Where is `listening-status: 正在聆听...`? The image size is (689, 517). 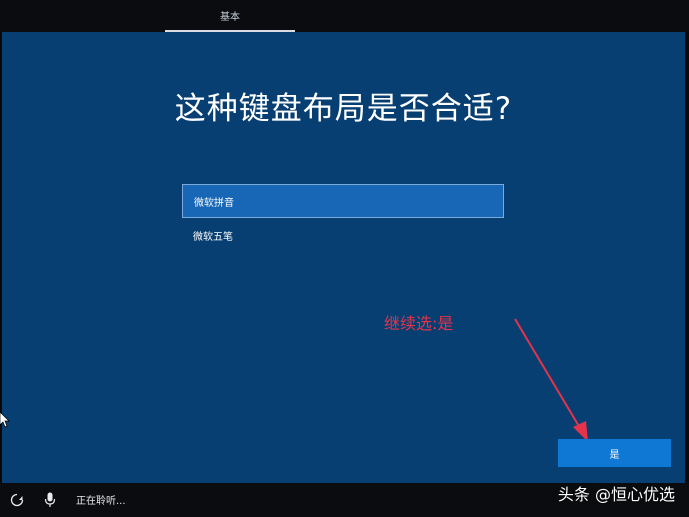 listening-status: 正在聆听... is located at coordinates (101, 501).